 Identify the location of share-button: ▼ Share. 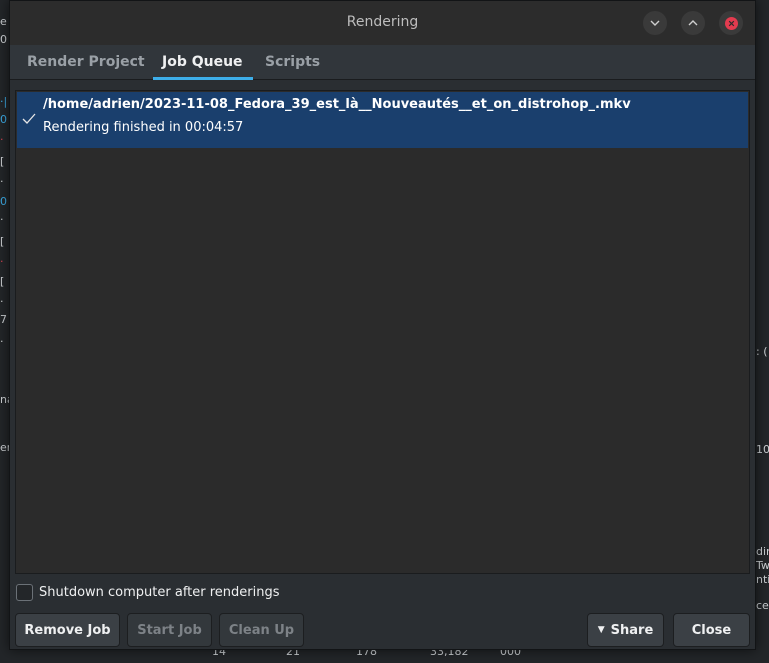
(625, 630).